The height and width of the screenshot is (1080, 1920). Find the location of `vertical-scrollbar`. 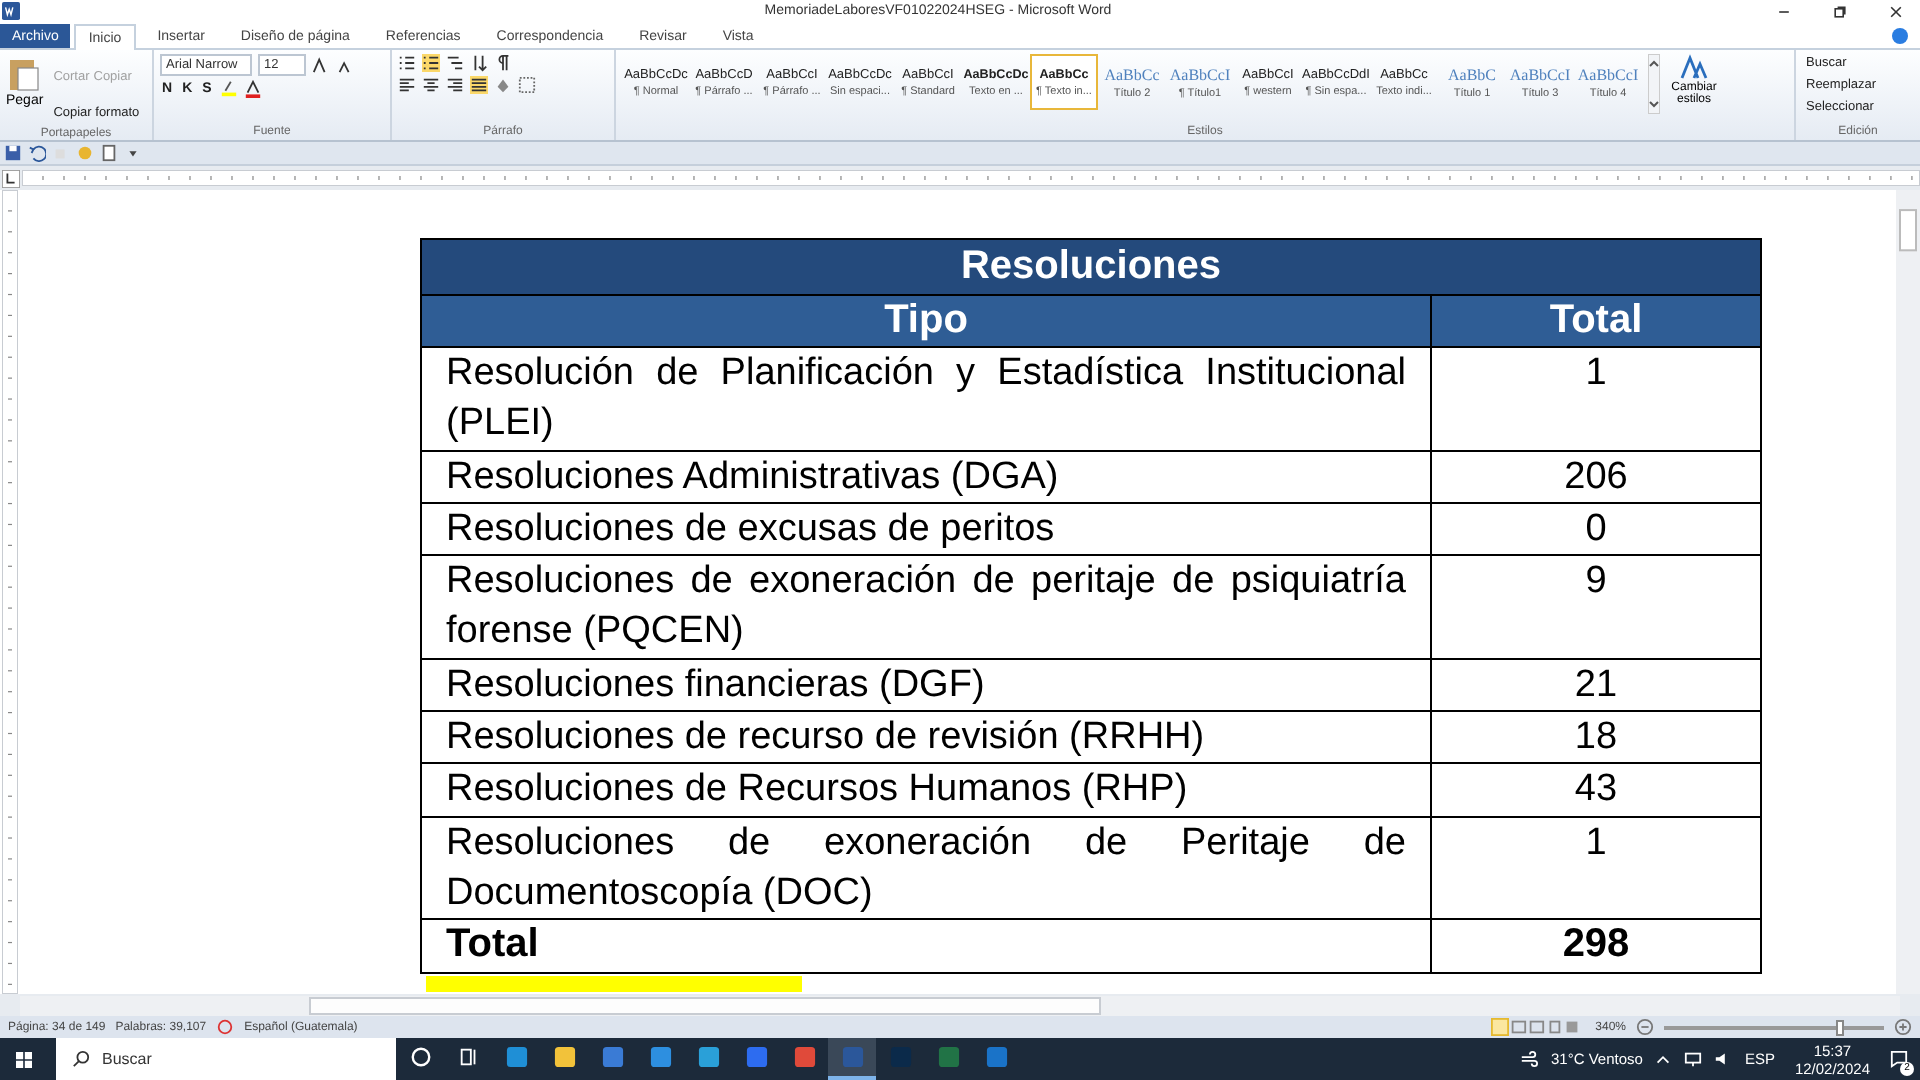

vertical-scrollbar is located at coordinates (1908, 592).